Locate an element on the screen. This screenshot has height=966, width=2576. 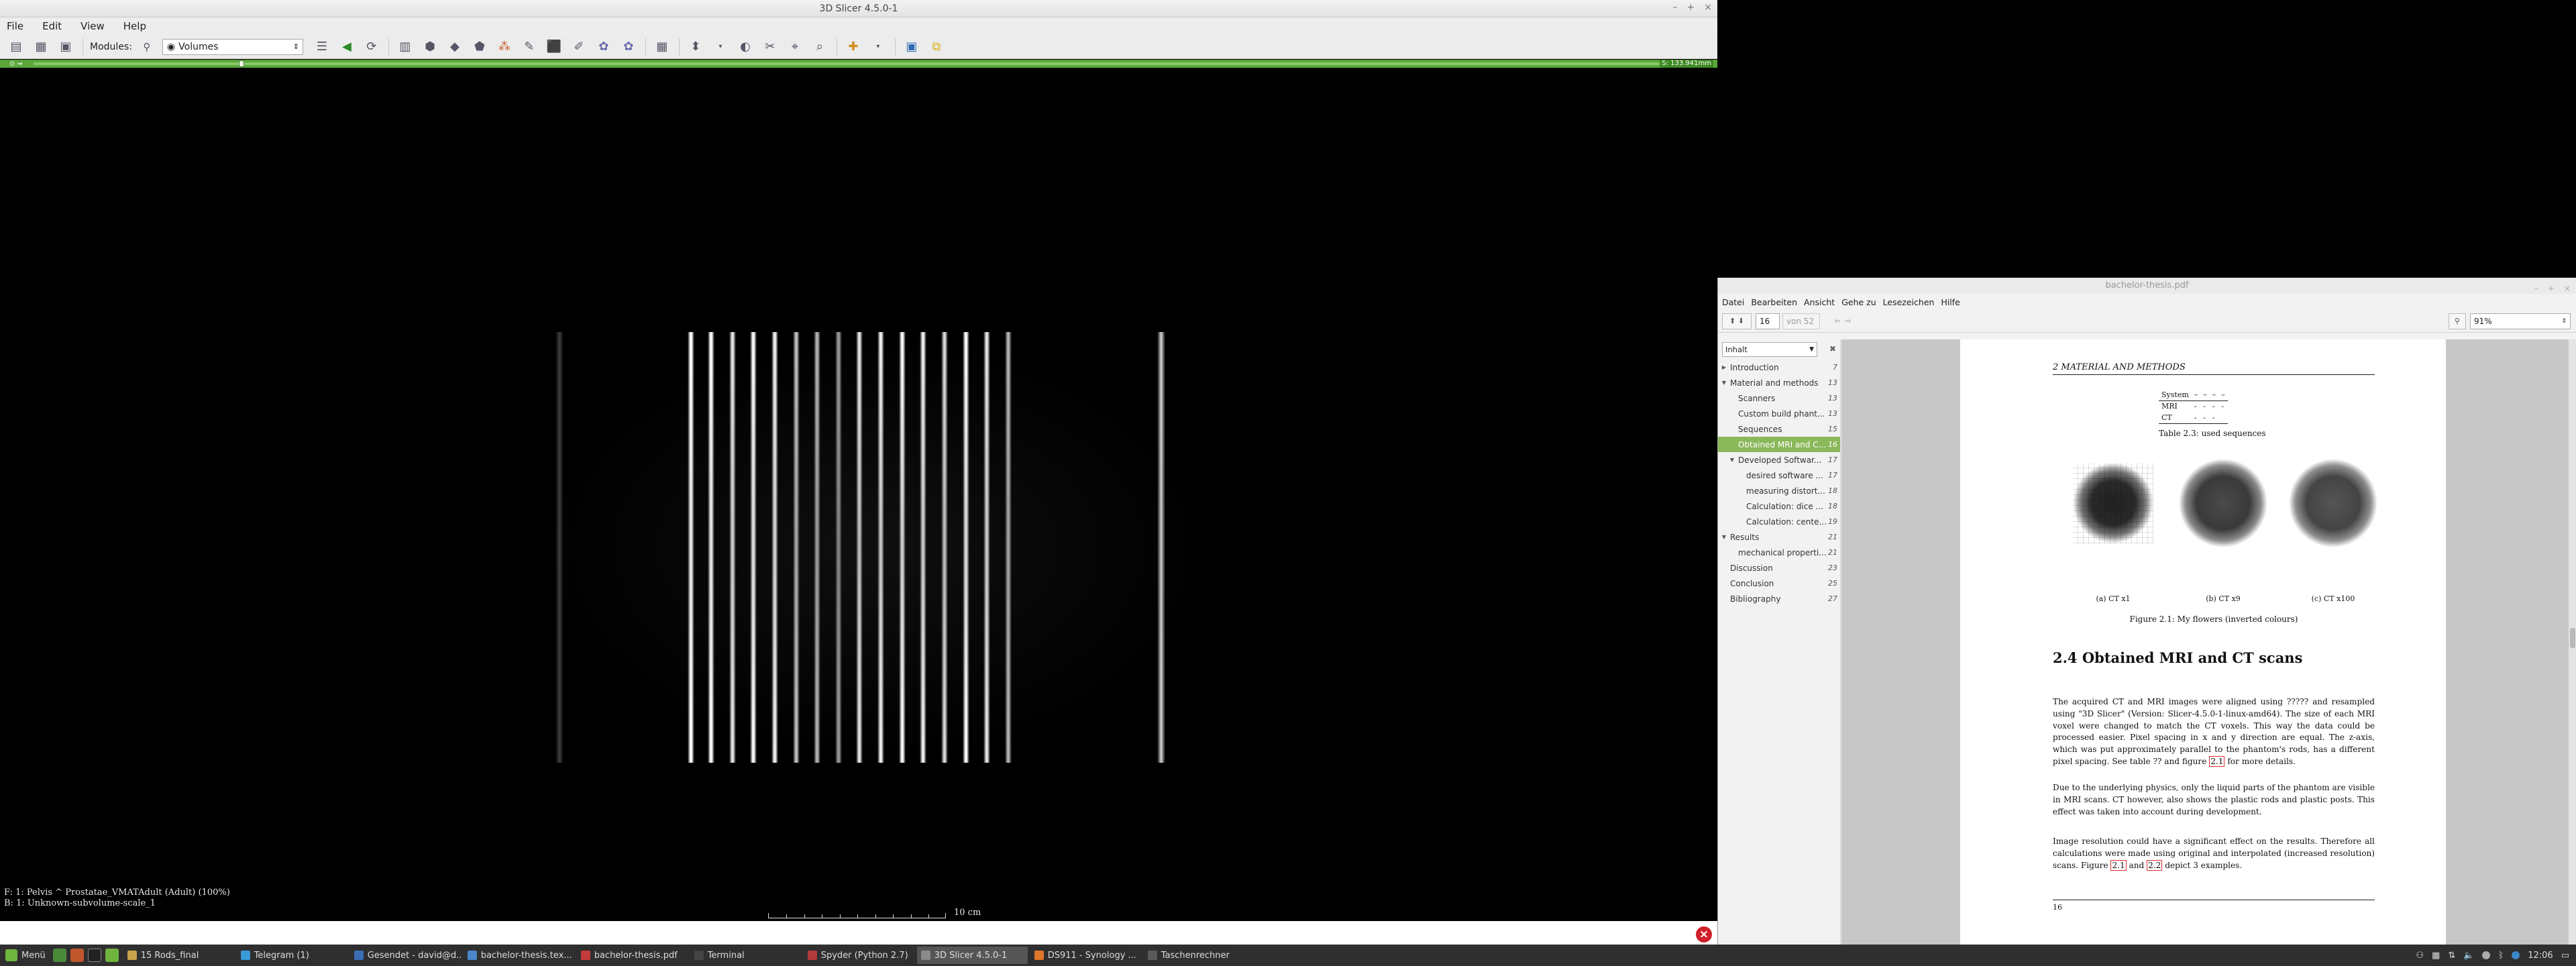
menu-file: File is located at coordinates (15, 26).